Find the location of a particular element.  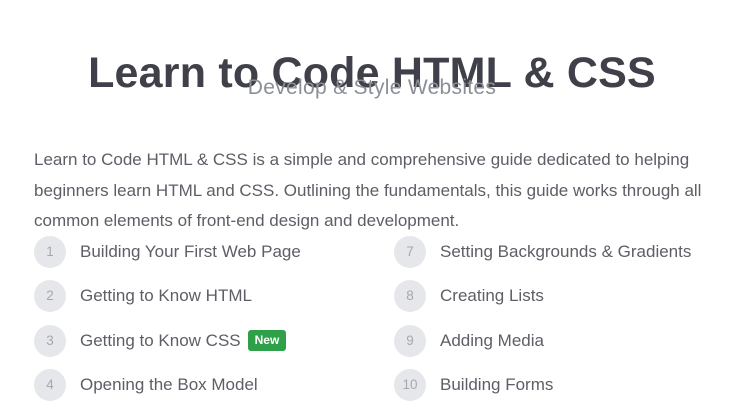

lesson-item: 7 Setting Backgrounds & Gradients is located at coordinates (542, 251).